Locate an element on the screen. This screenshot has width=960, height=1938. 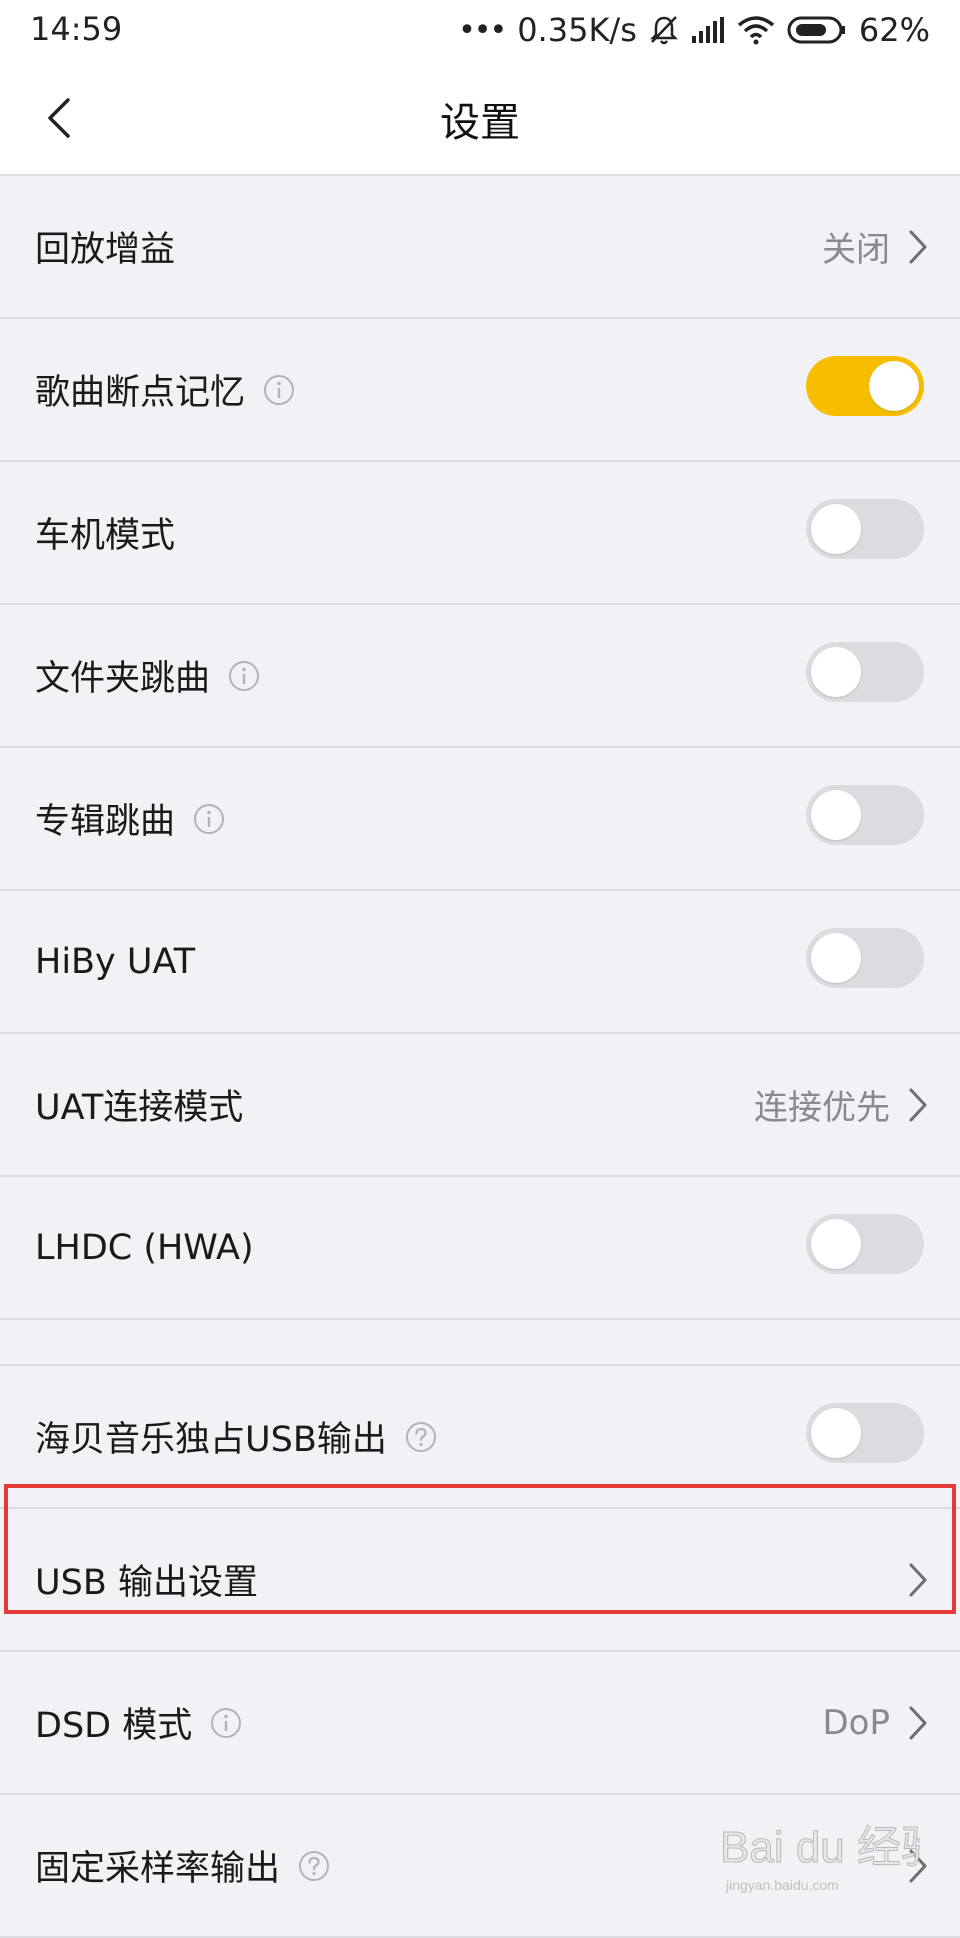
setting-row-uat-mode: UAT连接模式 连接优先 is located at coordinates (480, 1105).